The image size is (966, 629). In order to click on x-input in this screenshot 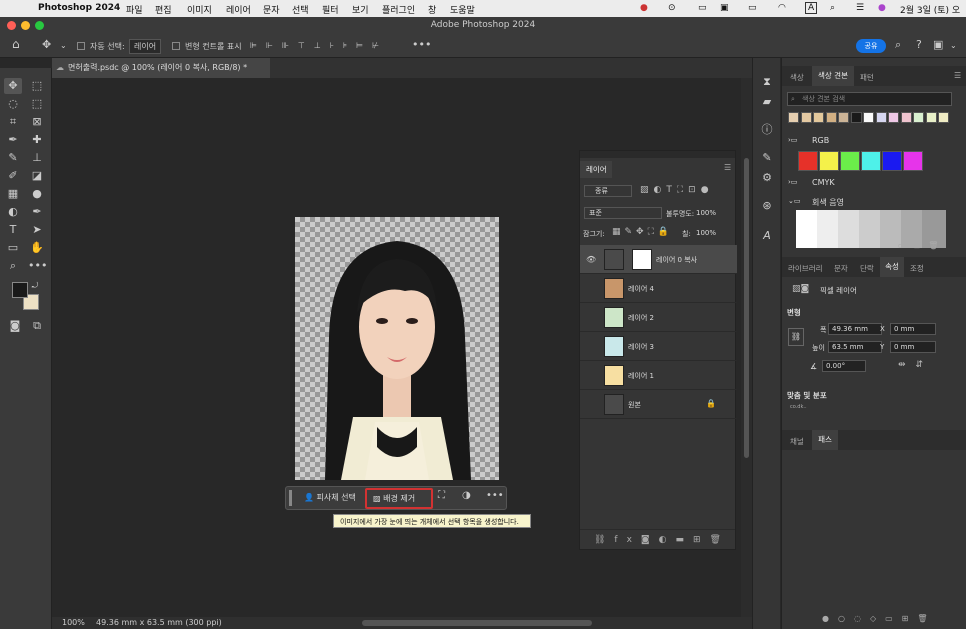, I will do `click(913, 329)`.